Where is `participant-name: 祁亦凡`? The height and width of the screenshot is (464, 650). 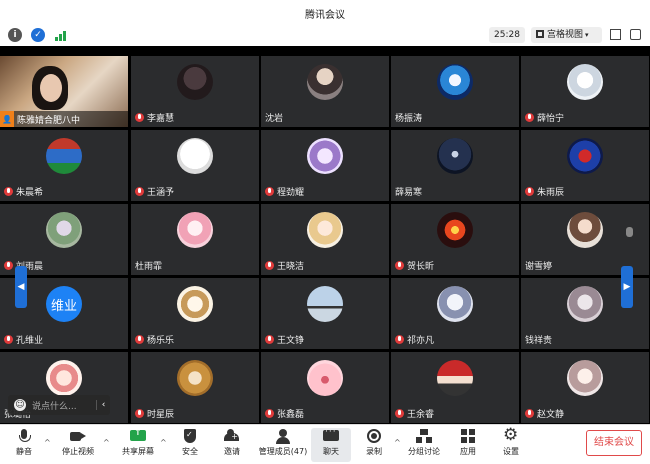 participant-name: 祁亦凡 is located at coordinates (421, 341).